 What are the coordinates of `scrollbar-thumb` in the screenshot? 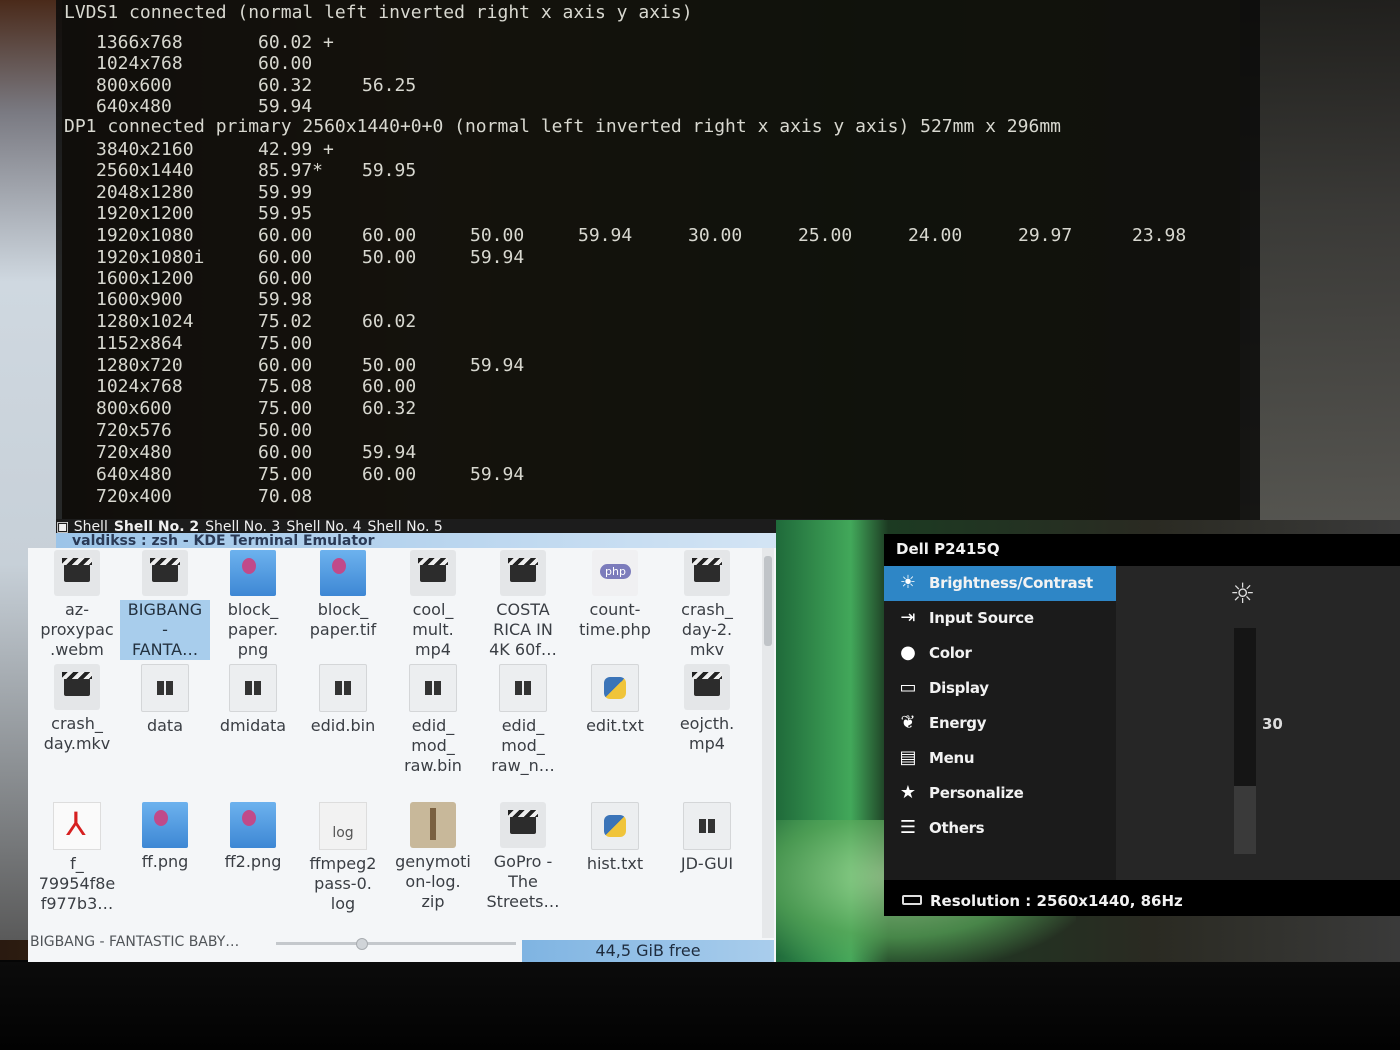 It's located at (768, 601).